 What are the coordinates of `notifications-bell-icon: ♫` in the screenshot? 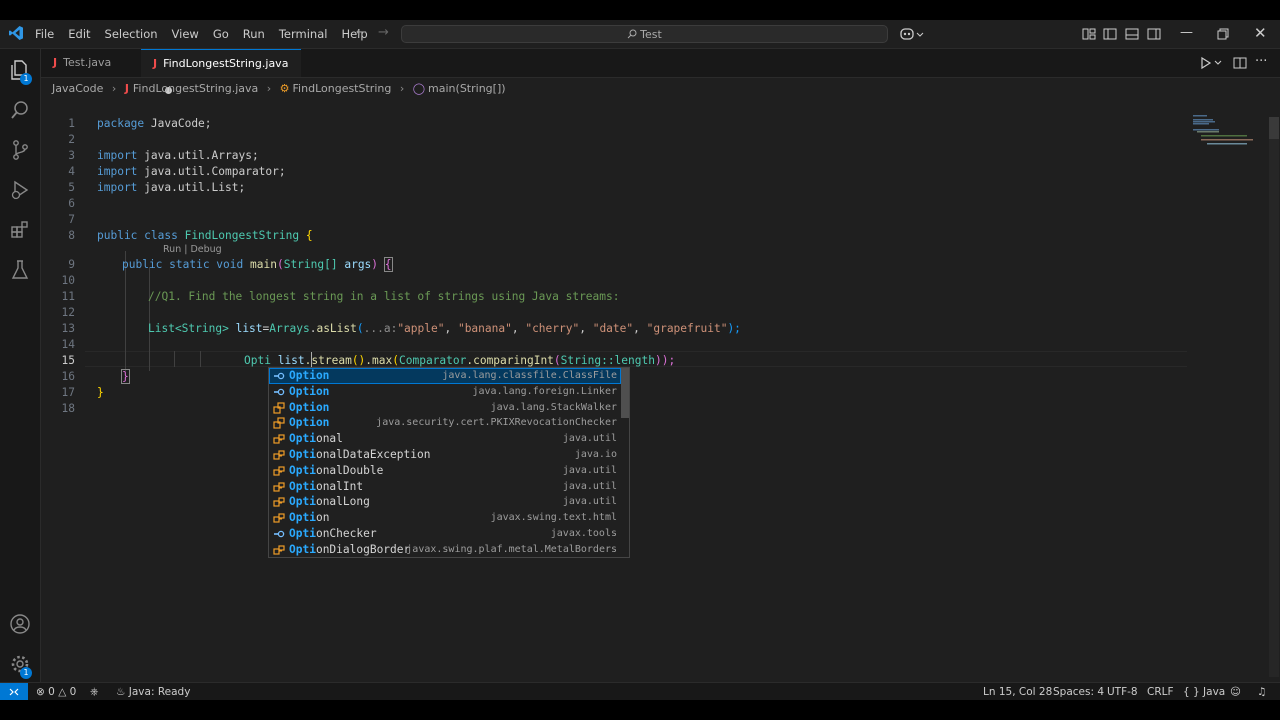 It's located at (1261, 691).